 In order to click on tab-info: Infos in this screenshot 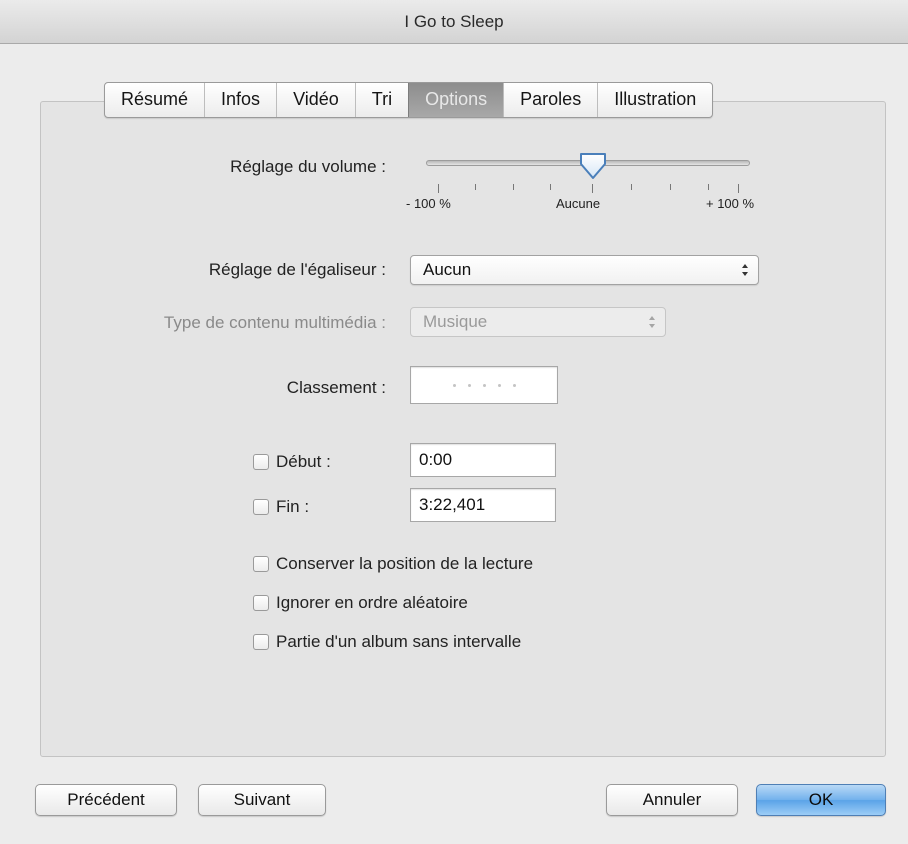, I will do `click(240, 100)`.